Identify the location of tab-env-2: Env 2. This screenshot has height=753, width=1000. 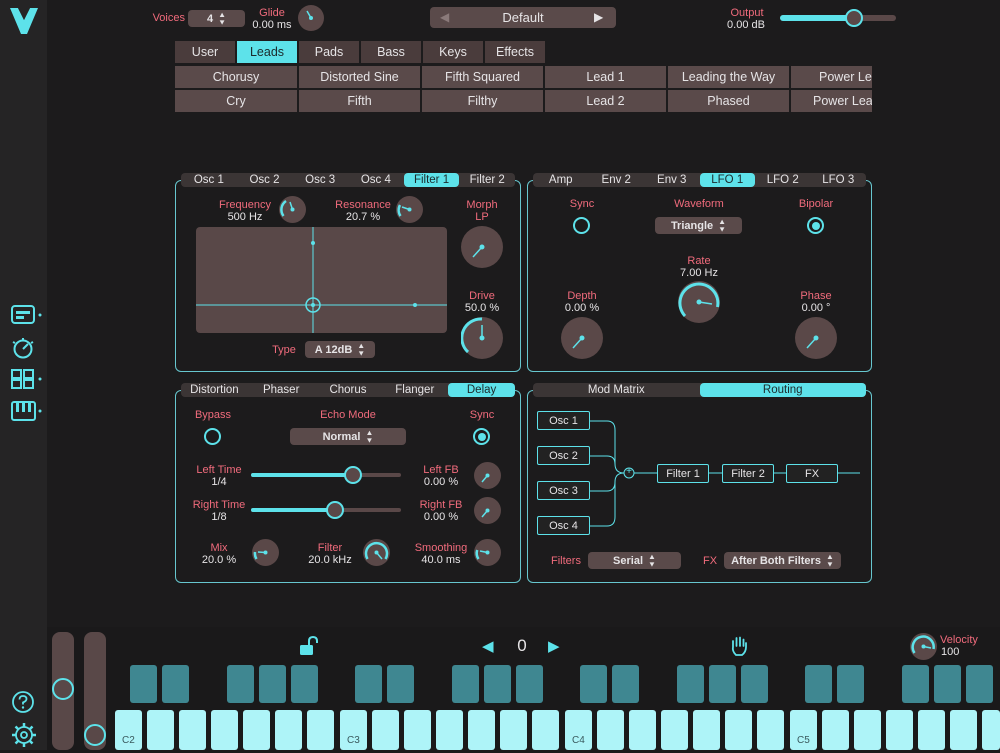
(617, 180).